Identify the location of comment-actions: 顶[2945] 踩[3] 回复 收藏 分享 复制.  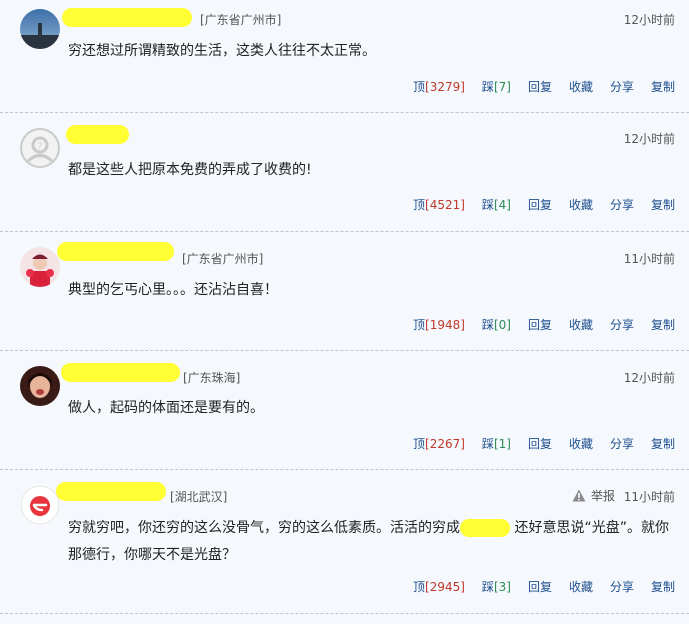
(544, 586).